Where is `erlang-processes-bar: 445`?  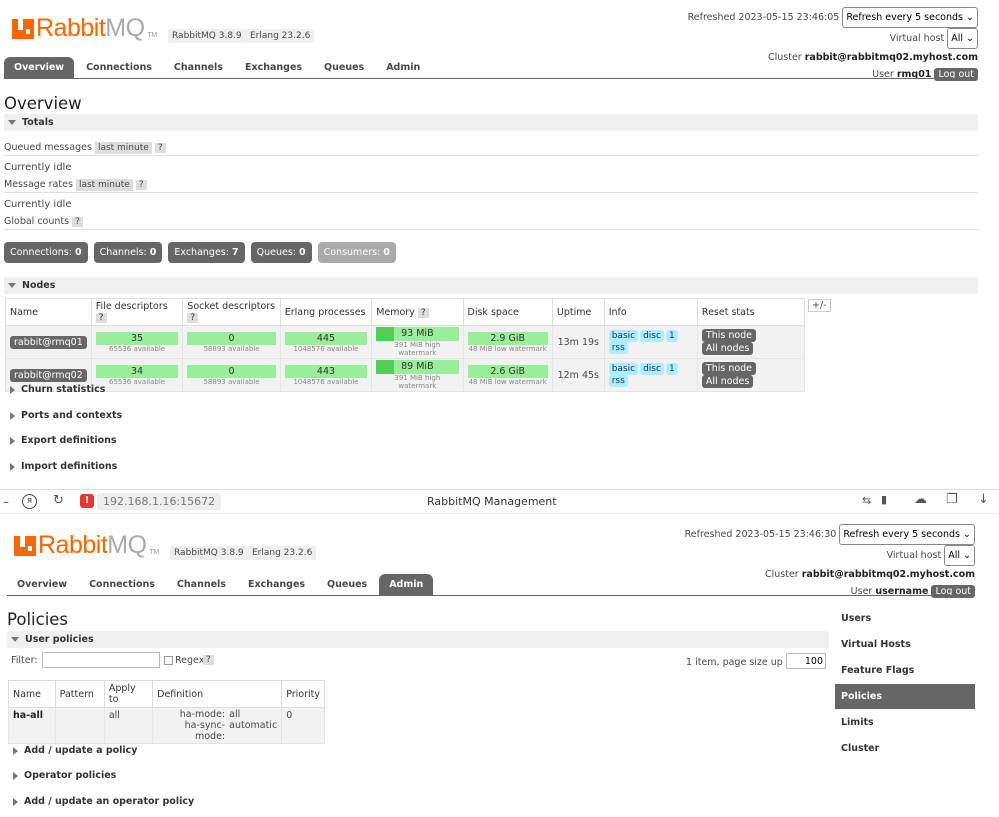
erlang-processes-bar: 445 is located at coordinates (326, 338).